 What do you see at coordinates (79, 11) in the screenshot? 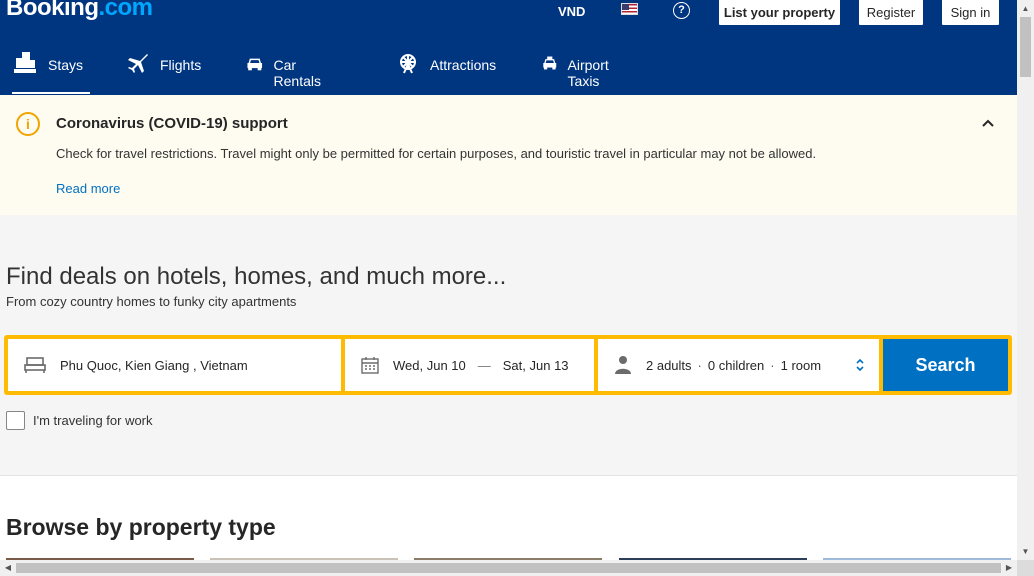
I see `booking-logo: Booking.com` at bounding box center [79, 11].